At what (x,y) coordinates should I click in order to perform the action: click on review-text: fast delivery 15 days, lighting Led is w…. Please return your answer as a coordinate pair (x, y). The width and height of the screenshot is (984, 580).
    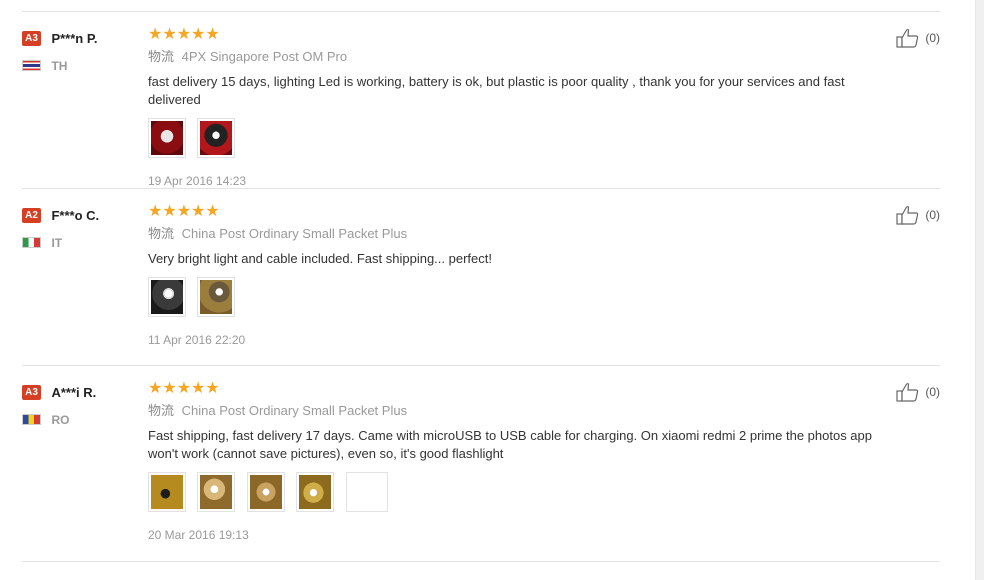
    Looking at the image, I should click on (496, 90).